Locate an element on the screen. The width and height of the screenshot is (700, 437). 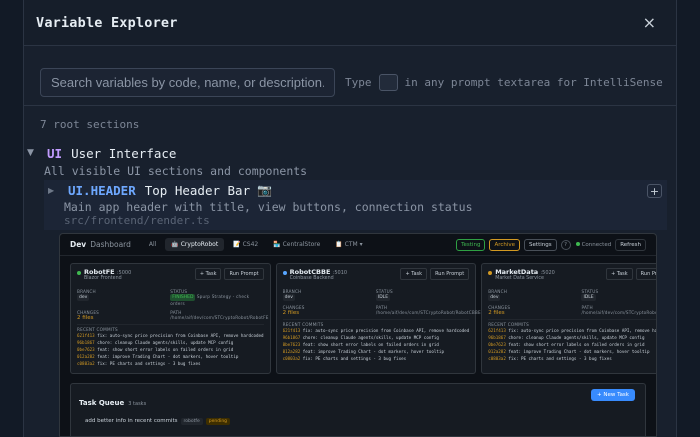
section-code: UI is located at coordinates (55, 153).